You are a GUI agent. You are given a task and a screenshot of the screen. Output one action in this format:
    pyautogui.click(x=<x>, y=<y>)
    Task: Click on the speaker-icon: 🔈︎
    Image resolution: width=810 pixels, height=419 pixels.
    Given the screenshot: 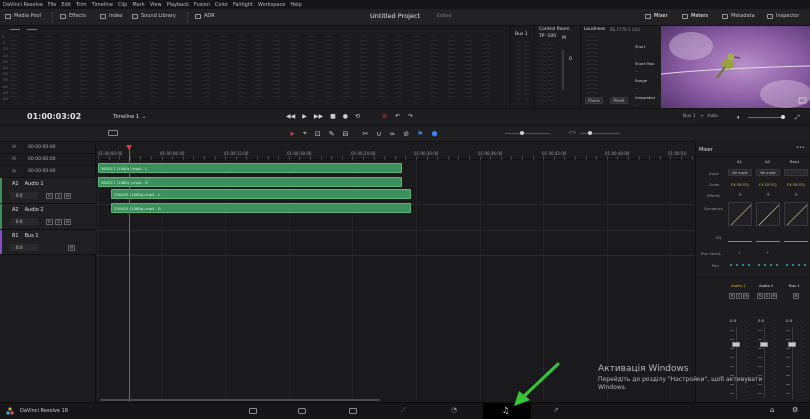 What is the action you would take?
    pyautogui.click(x=739, y=118)
    